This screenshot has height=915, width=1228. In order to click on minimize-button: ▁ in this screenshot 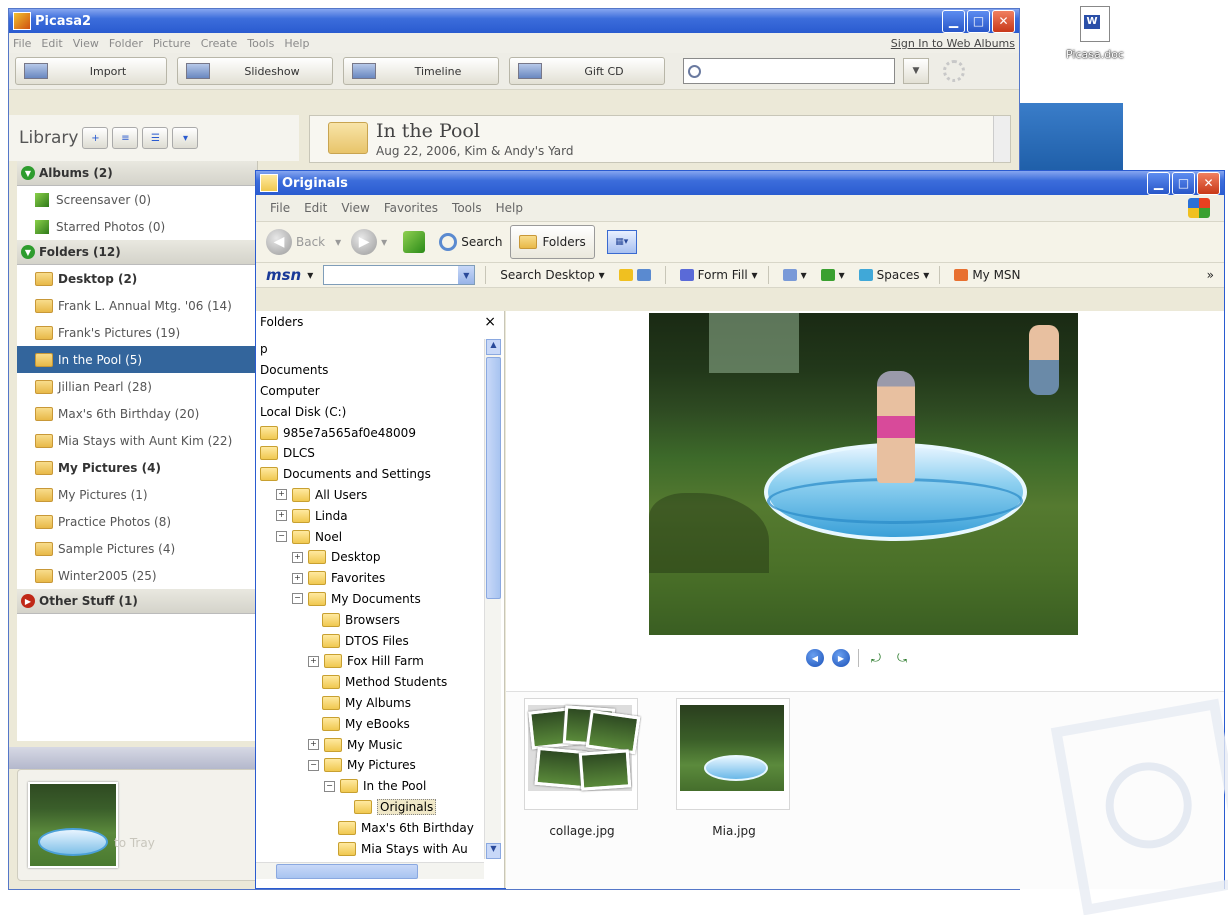, I will do `click(953, 21)`.